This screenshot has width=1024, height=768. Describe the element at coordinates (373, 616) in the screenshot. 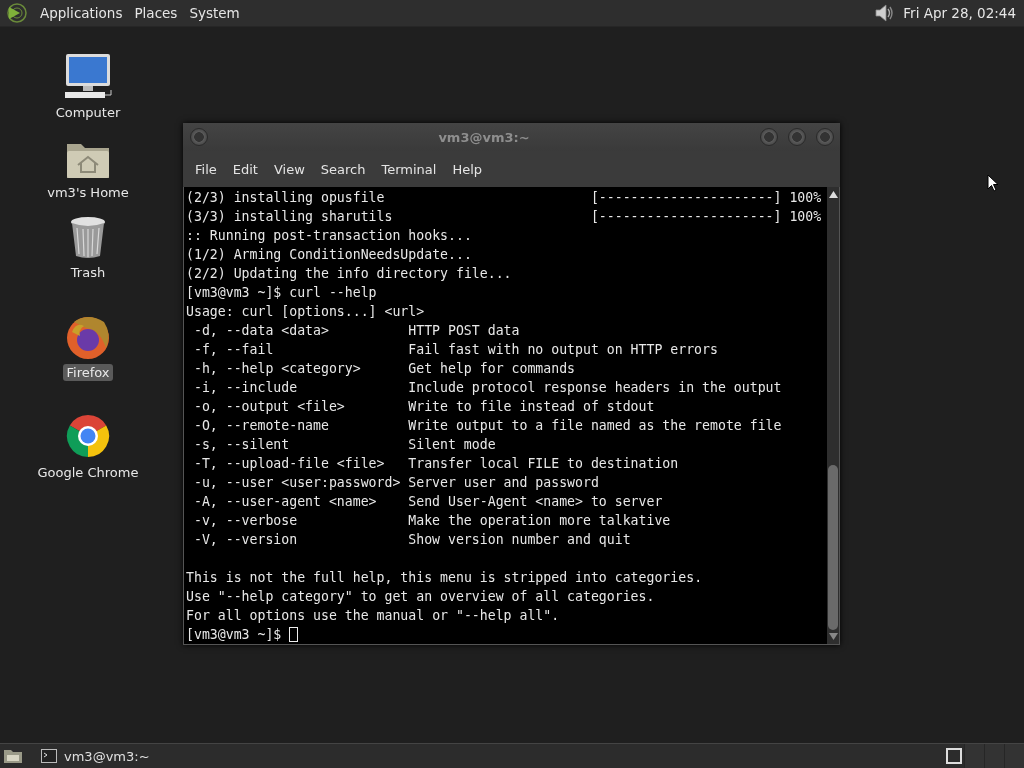

I see `terminal-line: For all options use the manual or "--help all".` at that location.